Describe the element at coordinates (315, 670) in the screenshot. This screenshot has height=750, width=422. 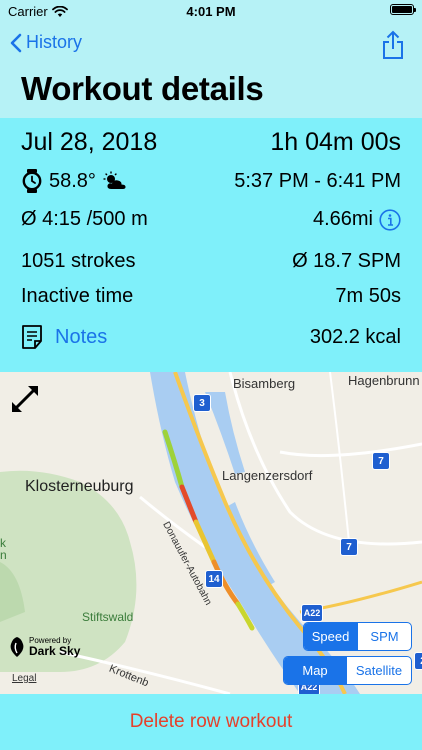
I see `map-option: Map` at that location.